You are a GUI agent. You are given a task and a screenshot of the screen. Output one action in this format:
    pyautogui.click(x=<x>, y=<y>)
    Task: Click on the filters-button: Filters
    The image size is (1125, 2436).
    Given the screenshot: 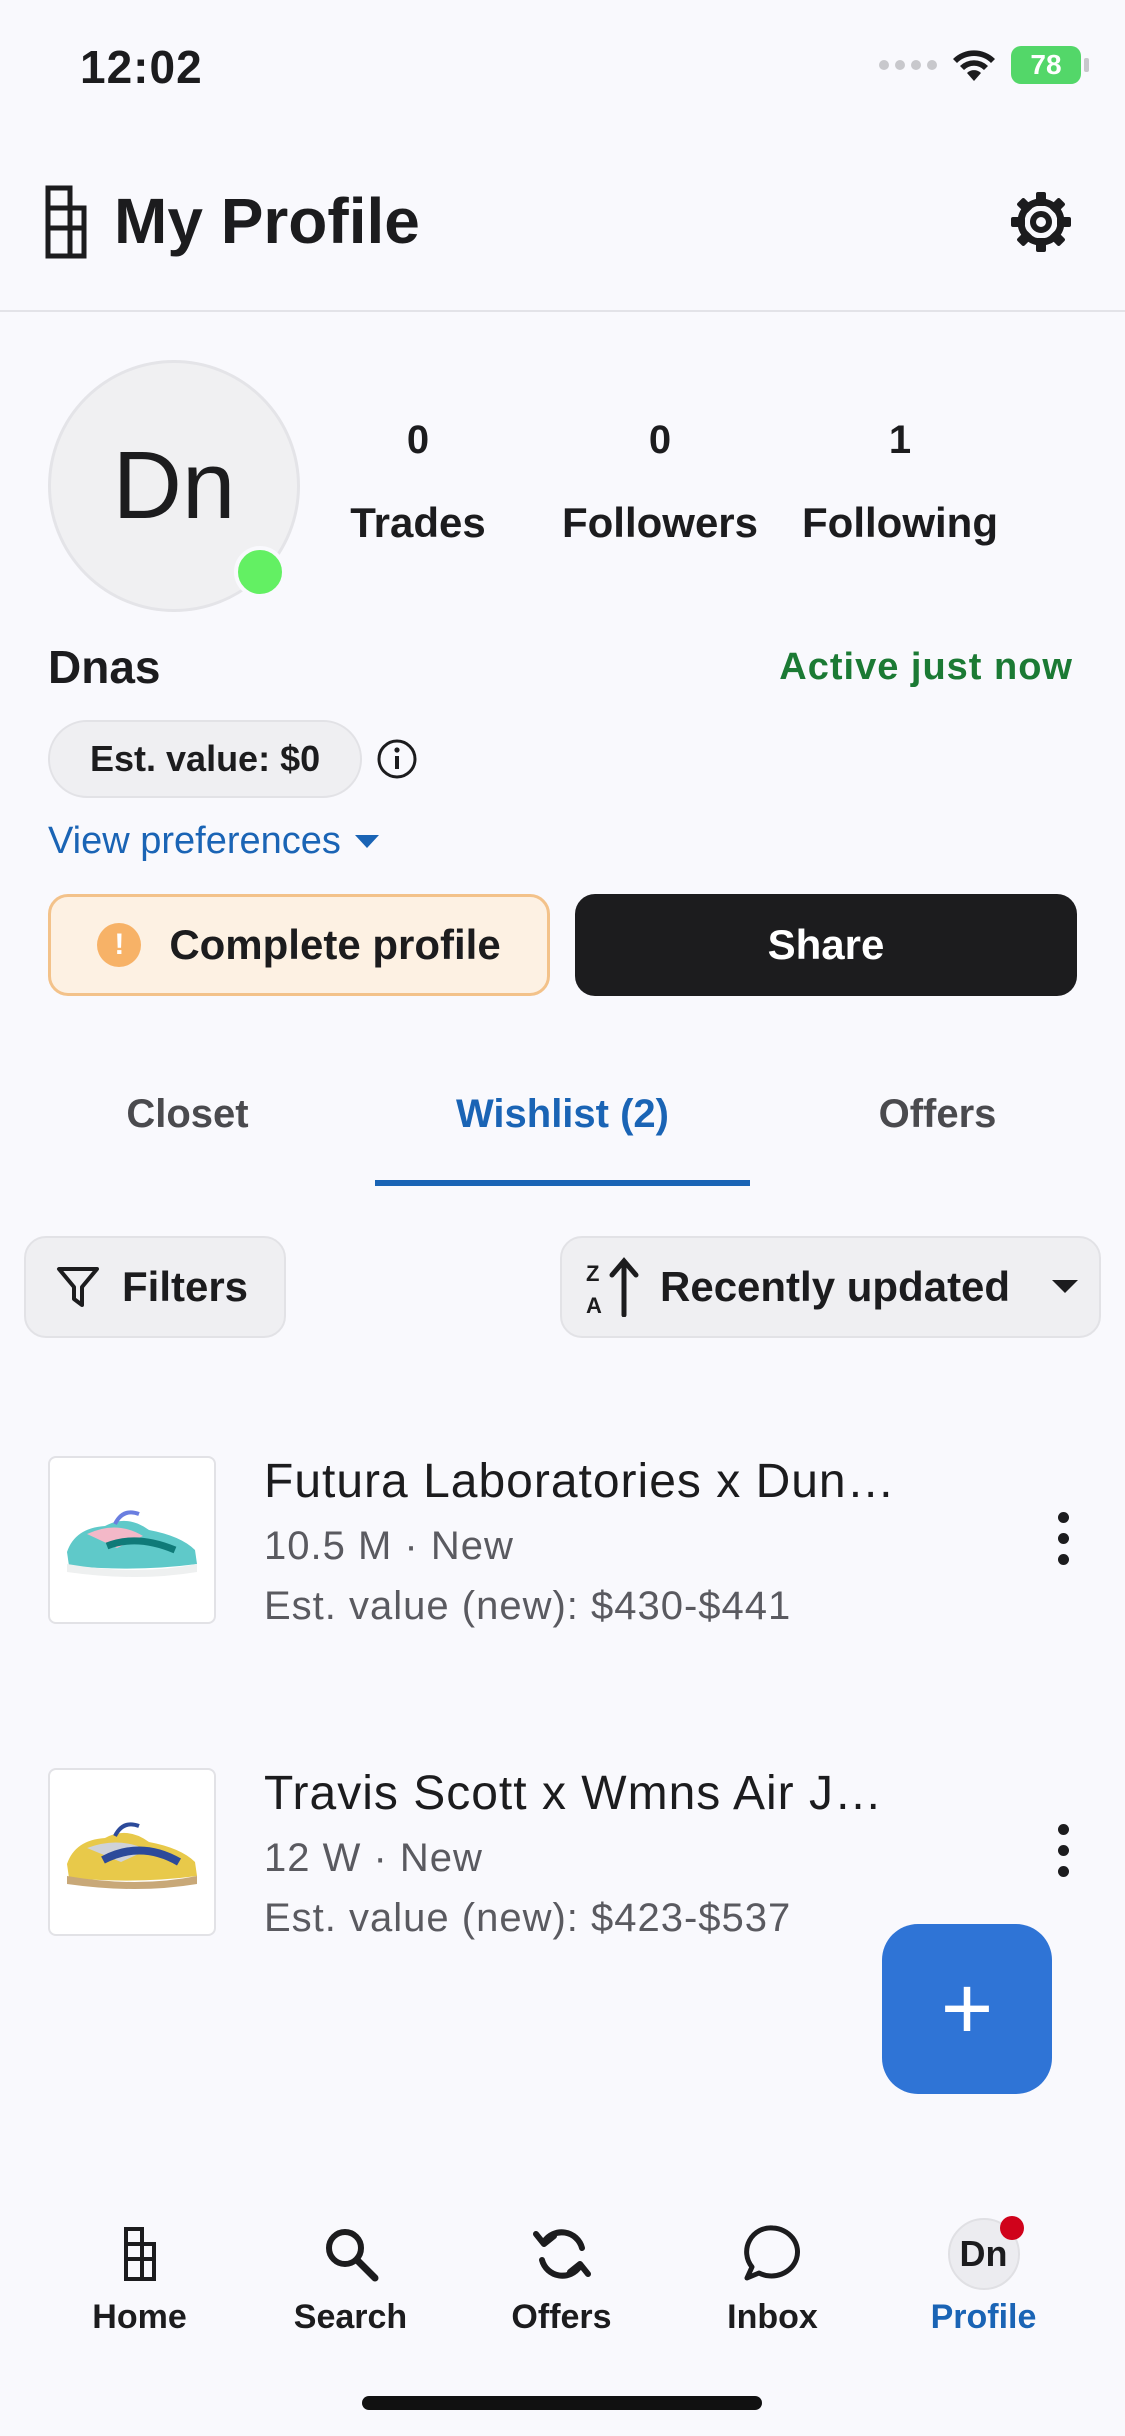 What is the action you would take?
    pyautogui.click(x=155, y=1287)
    